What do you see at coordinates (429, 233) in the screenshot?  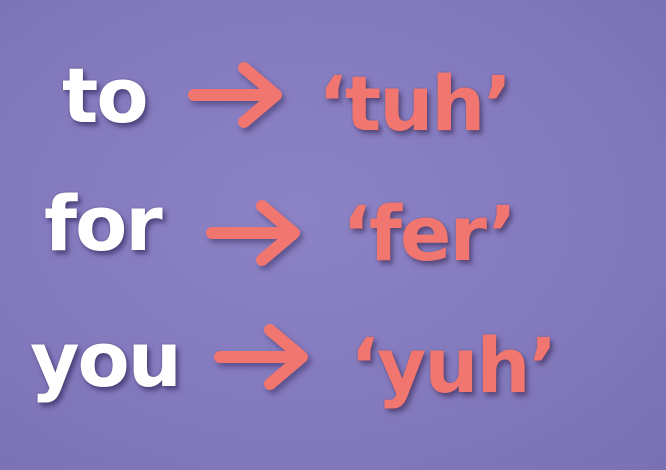 I see `pronunciation-fer: ‘fer’` at bounding box center [429, 233].